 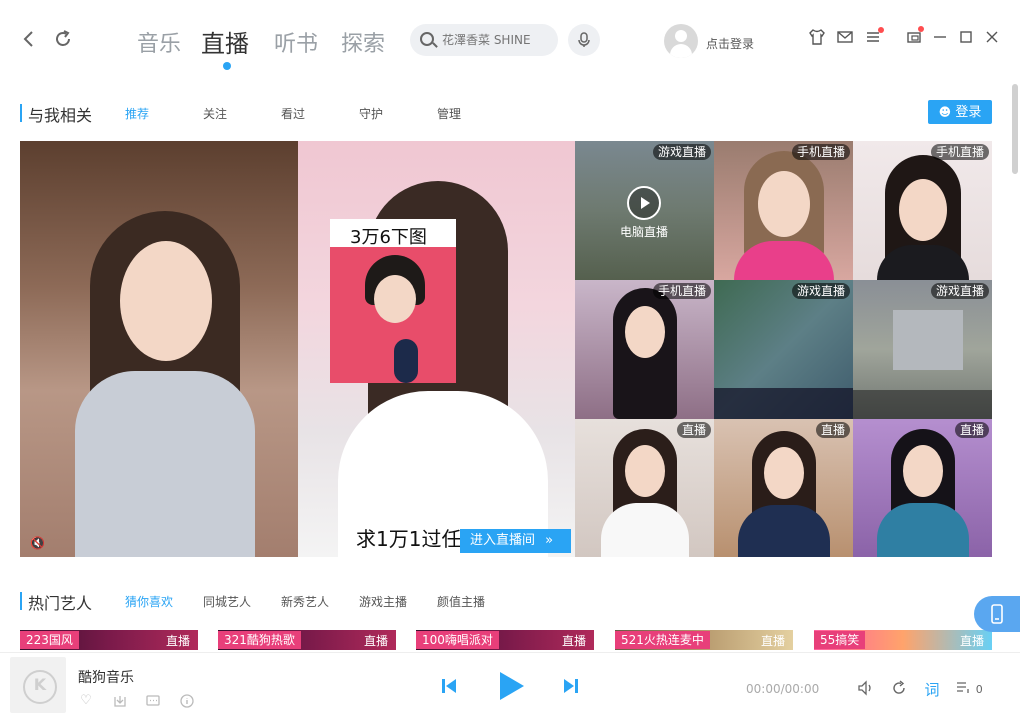 I want to click on tab-watched: 看过, so click(x=293, y=113).